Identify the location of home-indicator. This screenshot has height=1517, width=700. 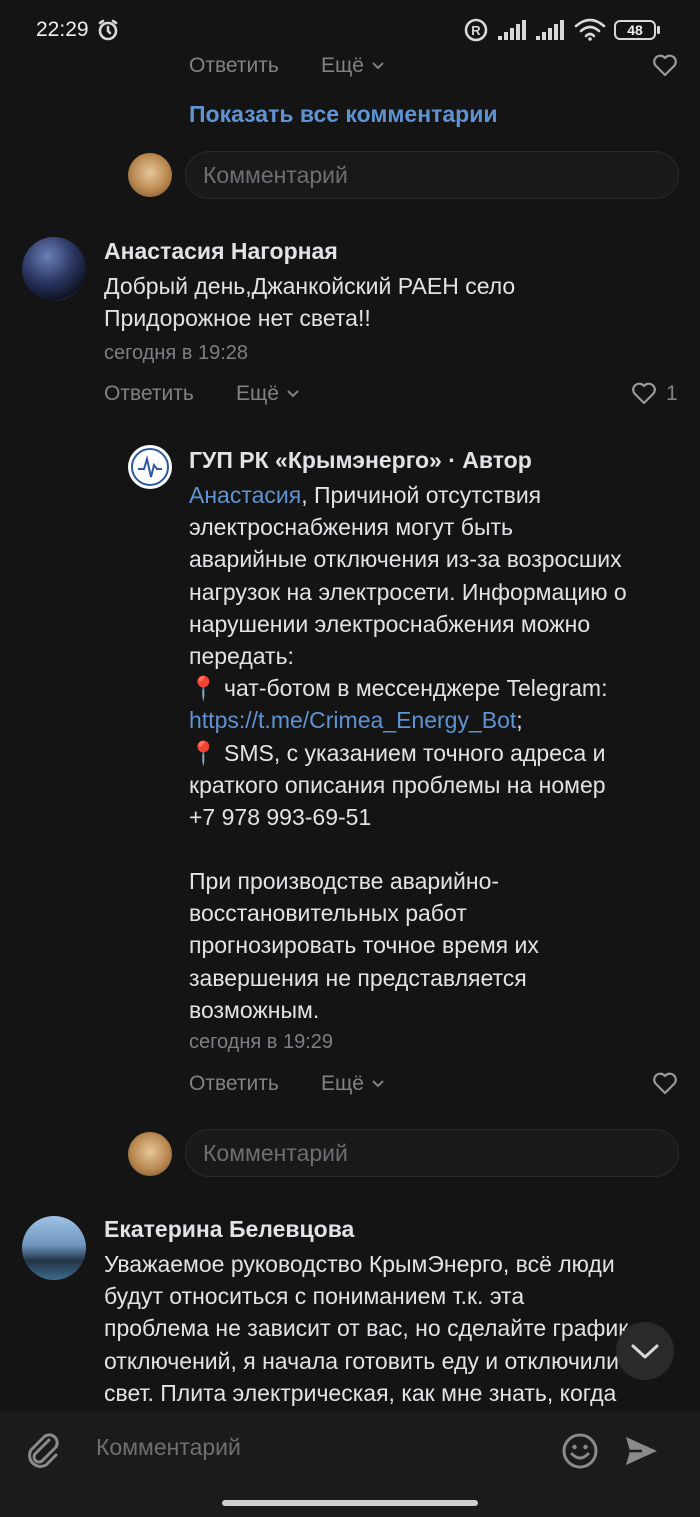
(350, 1503).